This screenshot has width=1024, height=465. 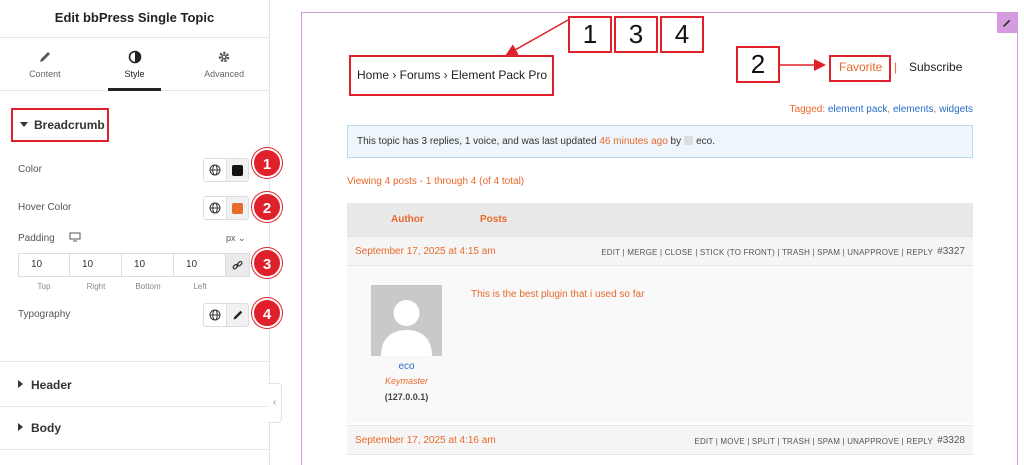 I want to click on author-ip: (127.0.0.1), so click(x=406, y=397).